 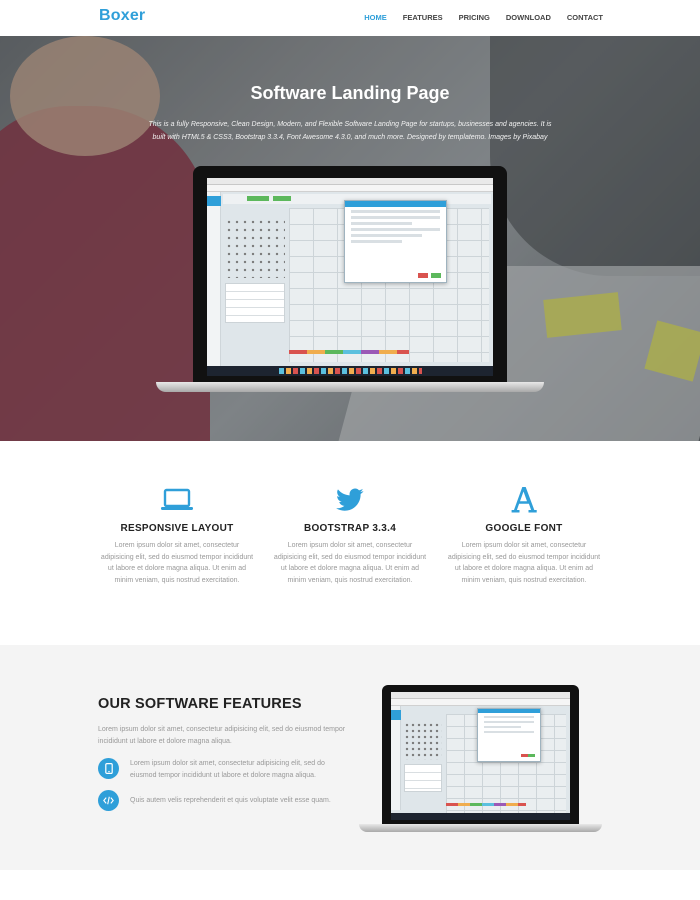 What do you see at coordinates (524, 528) in the screenshot?
I see `feature-title: GOOGLE FONT` at bounding box center [524, 528].